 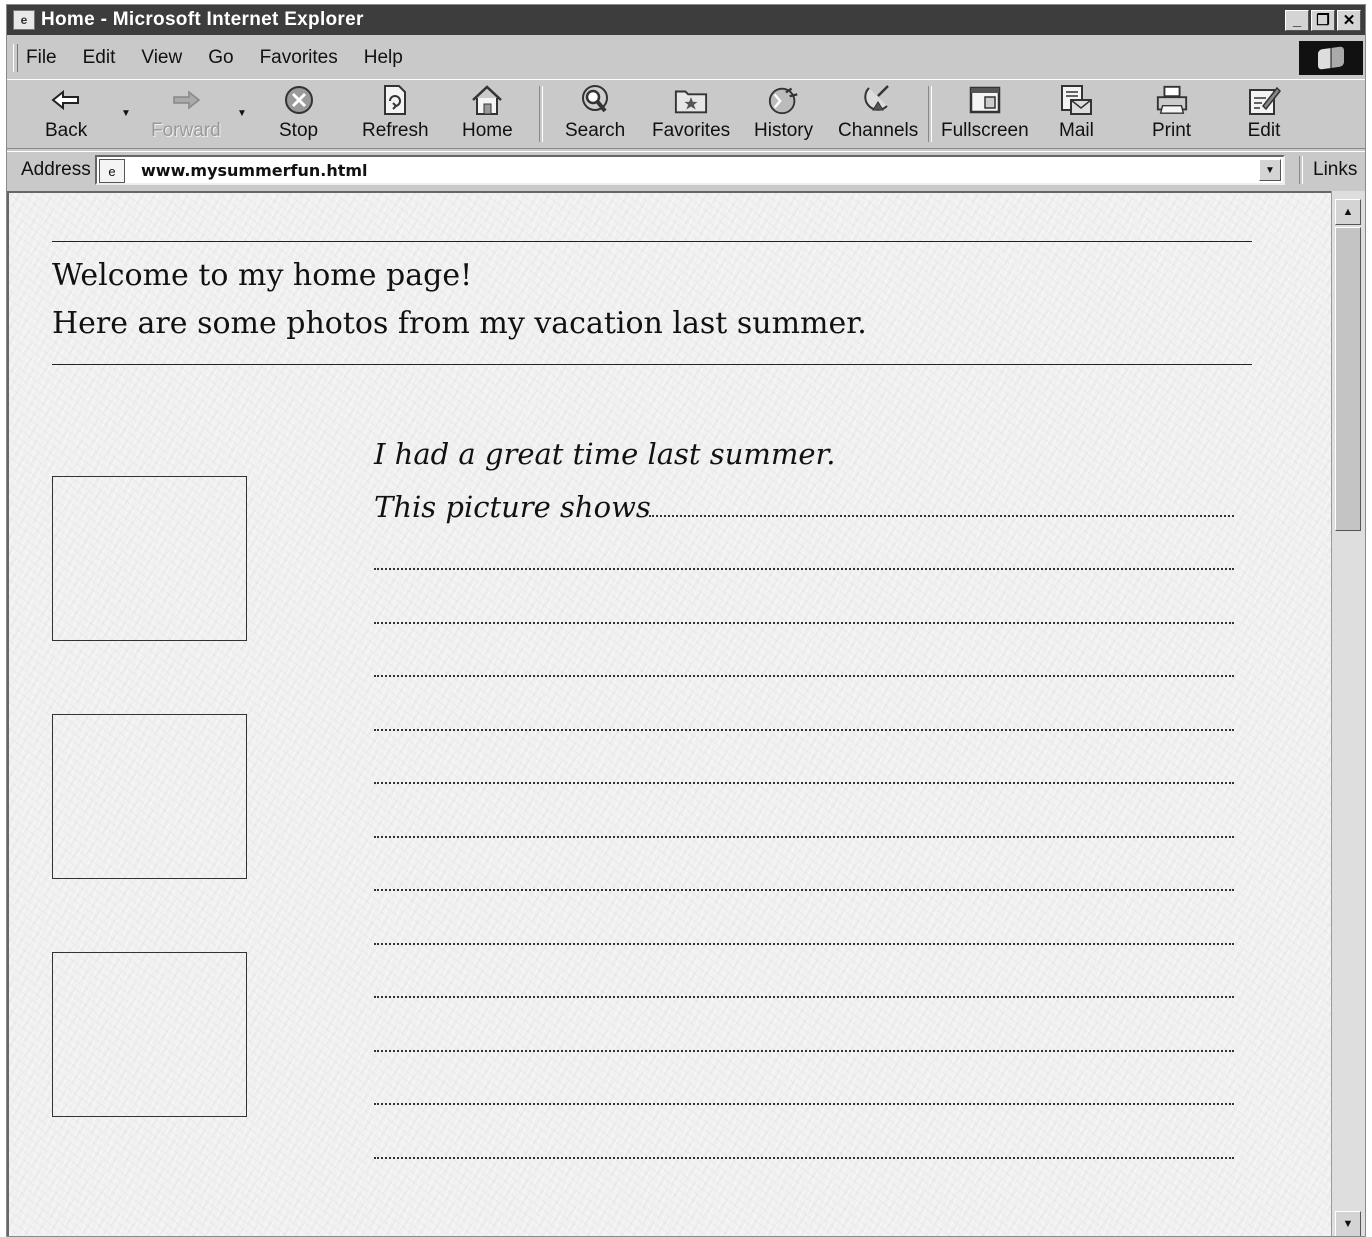 I want to click on history-icon, so click(x=784, y=100).